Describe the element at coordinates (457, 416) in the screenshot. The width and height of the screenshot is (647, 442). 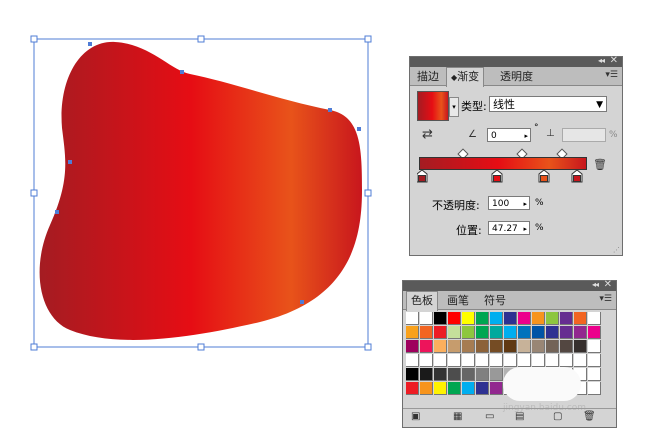
I see `show-swatch-kinds-icon: ▦` at that location.